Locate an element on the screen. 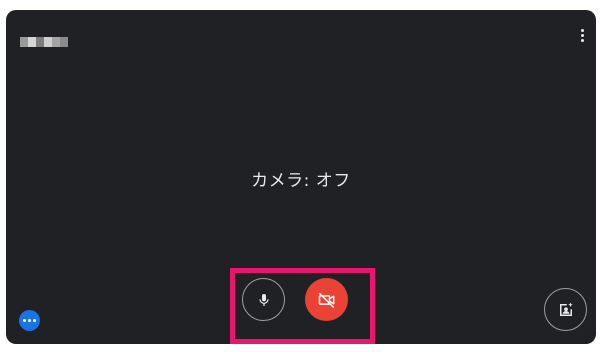 Image resolution: width=604 pixels, height=352 pixels. microphone-icon is located at coordinates (263, 299).